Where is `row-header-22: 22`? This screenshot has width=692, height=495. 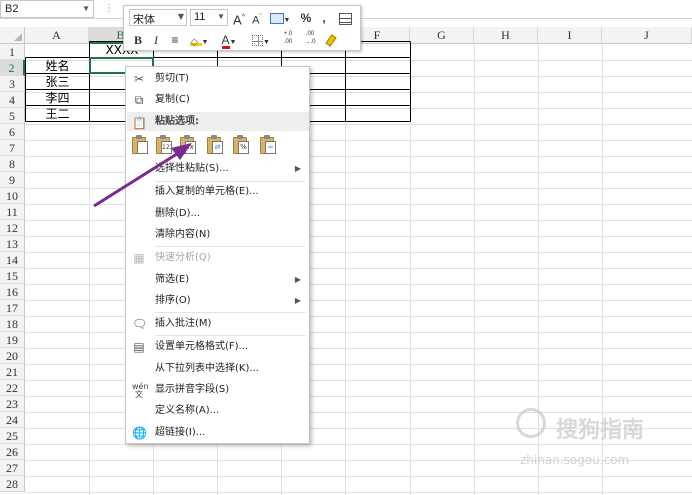 row-header-22: 22 is located at coordinates (12, 388).